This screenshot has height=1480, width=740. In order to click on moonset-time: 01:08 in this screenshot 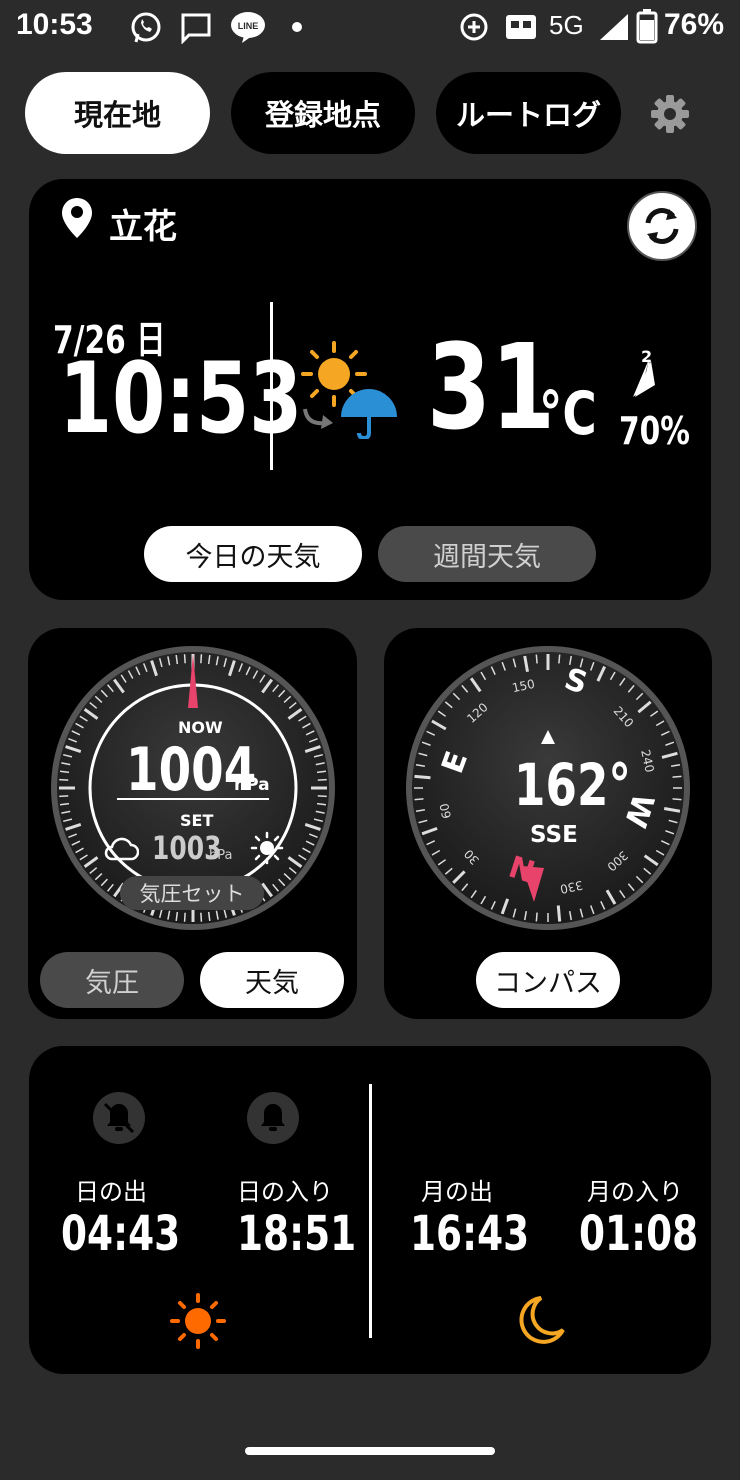, I will do `click(639, 1234)`.